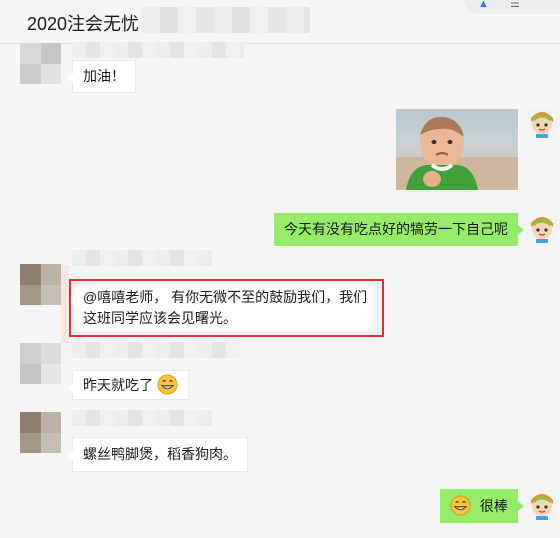 Image resolution: width=560 pixels, height=538 pixels. Describe the element at coordinates (225, 297) in the screenshot. I see `message-text-line: @嘻嘻老师， 有你无微不至的鼓励我们，我们` at that location.